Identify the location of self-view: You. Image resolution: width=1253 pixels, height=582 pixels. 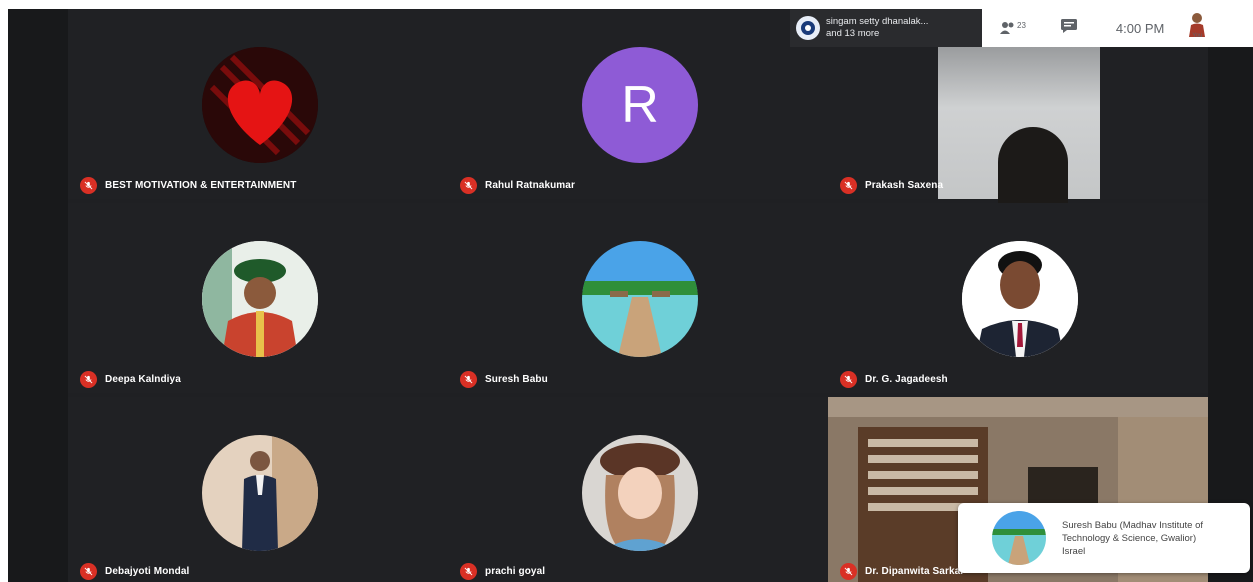
(1197, 28).